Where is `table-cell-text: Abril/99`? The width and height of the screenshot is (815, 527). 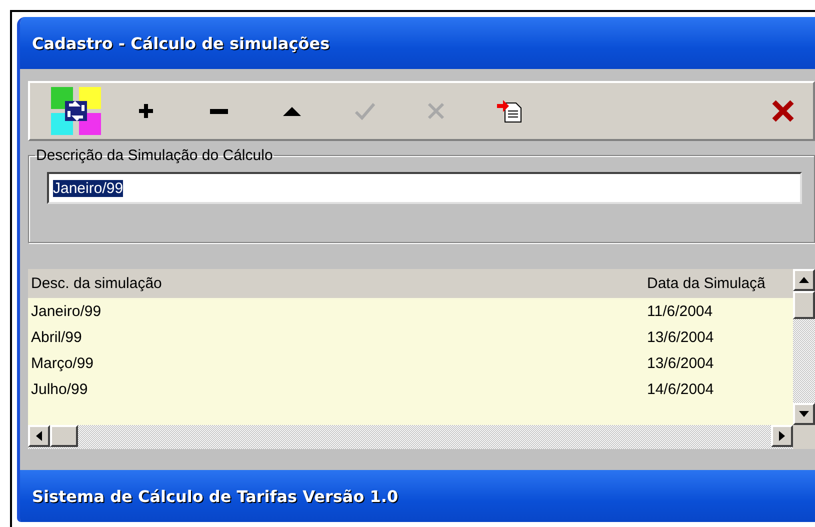 table-cell-text: Abril/99 is located at coordinates (56, 337).